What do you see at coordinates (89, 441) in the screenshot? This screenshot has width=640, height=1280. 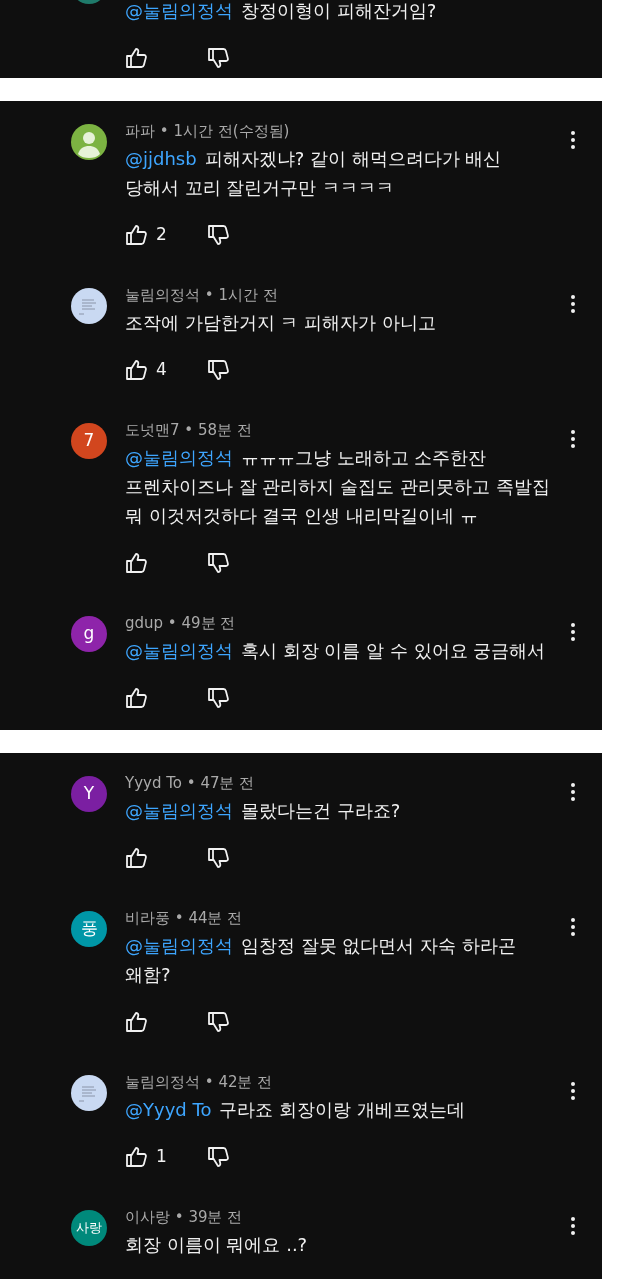 I see `avatar: 7` at bounding box center [89, 441].